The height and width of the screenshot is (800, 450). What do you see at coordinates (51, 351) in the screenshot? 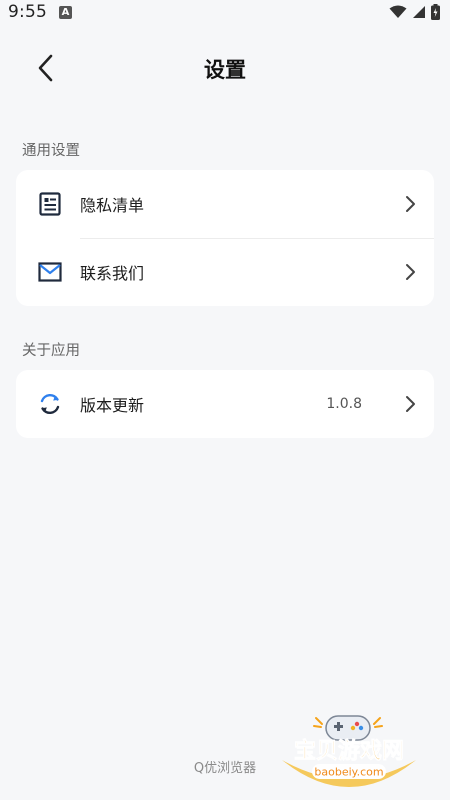
I see `section-label-about: 关于应用` at bounding box center [51, 351].